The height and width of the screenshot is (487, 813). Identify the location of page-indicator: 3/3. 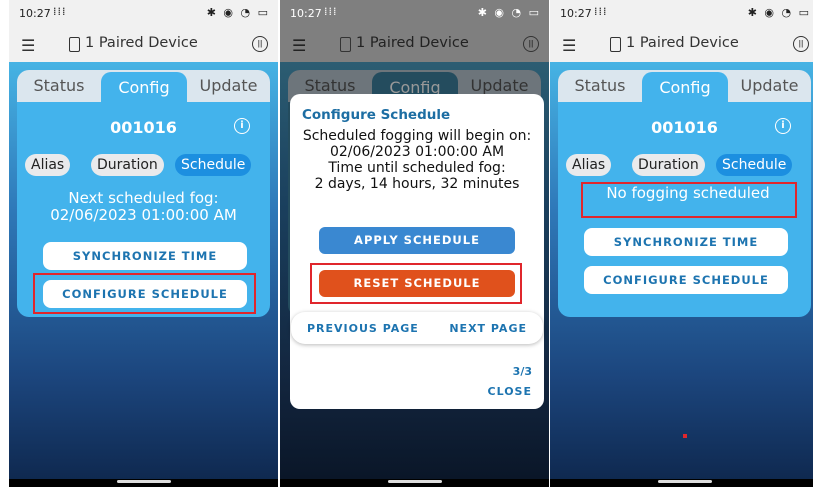
(522, 371).